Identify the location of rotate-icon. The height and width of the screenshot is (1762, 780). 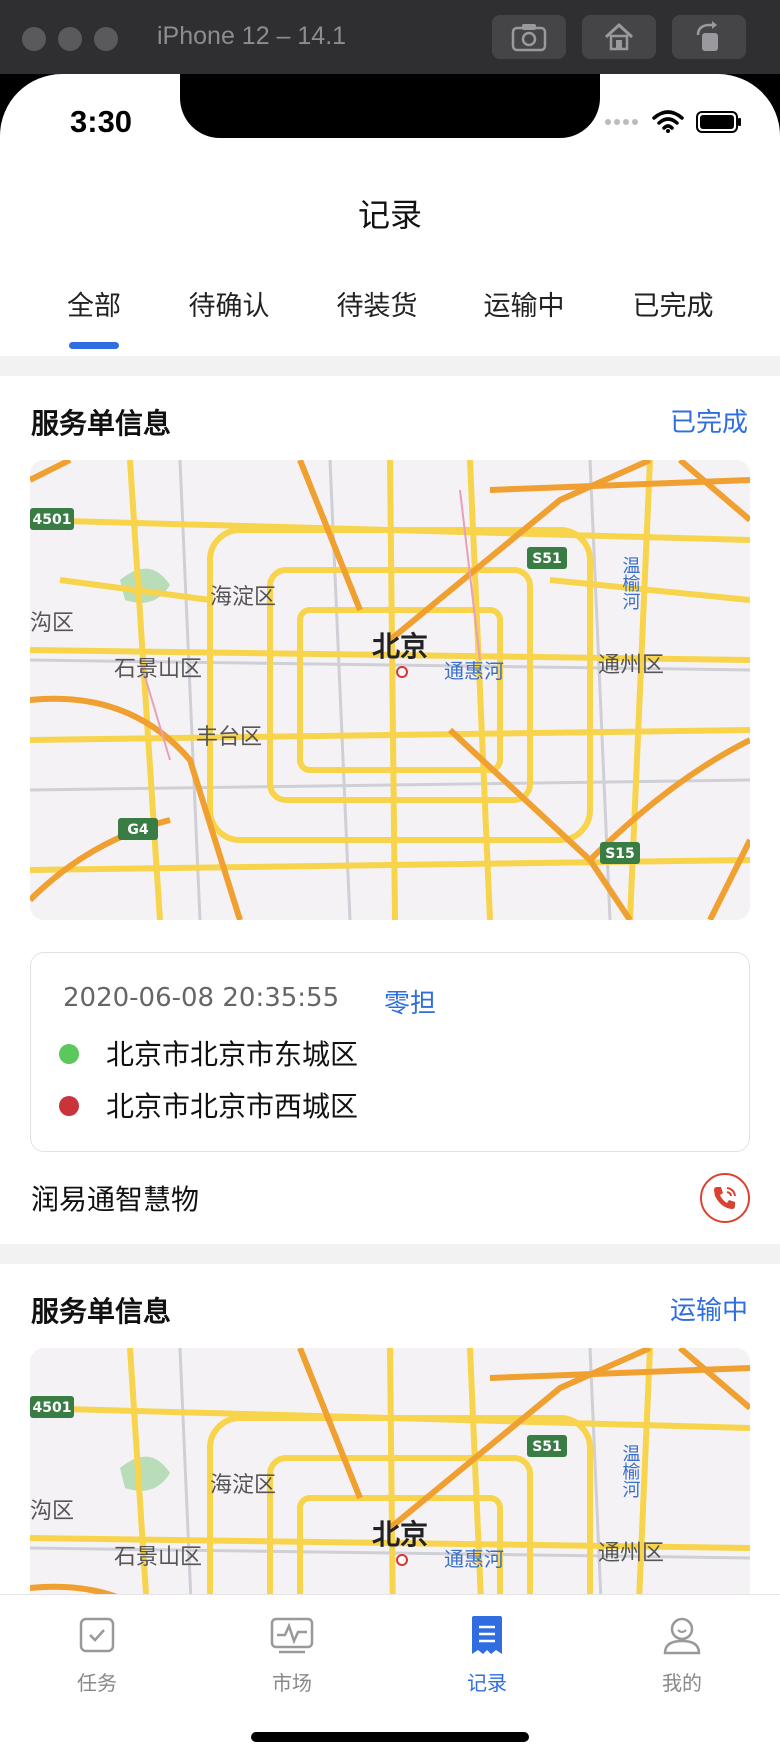
(707, 36).